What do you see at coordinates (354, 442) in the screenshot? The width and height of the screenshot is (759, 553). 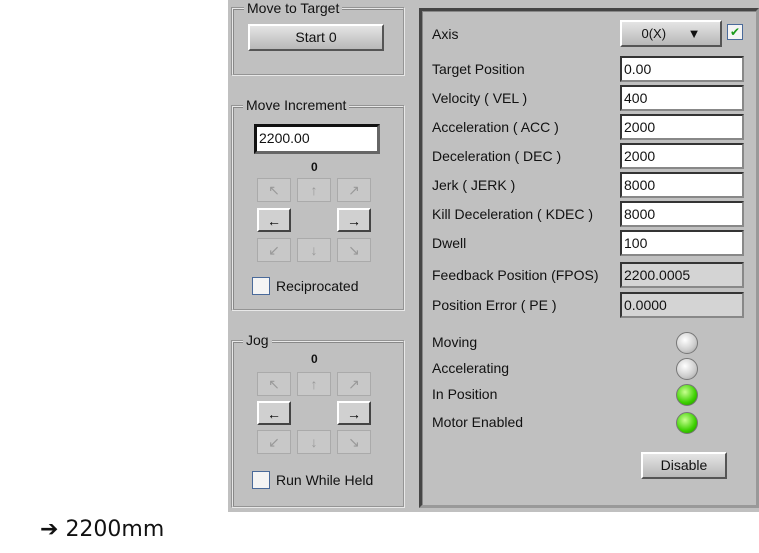 I see `jog-se-button: ↘` at bounding box center [354, 442].